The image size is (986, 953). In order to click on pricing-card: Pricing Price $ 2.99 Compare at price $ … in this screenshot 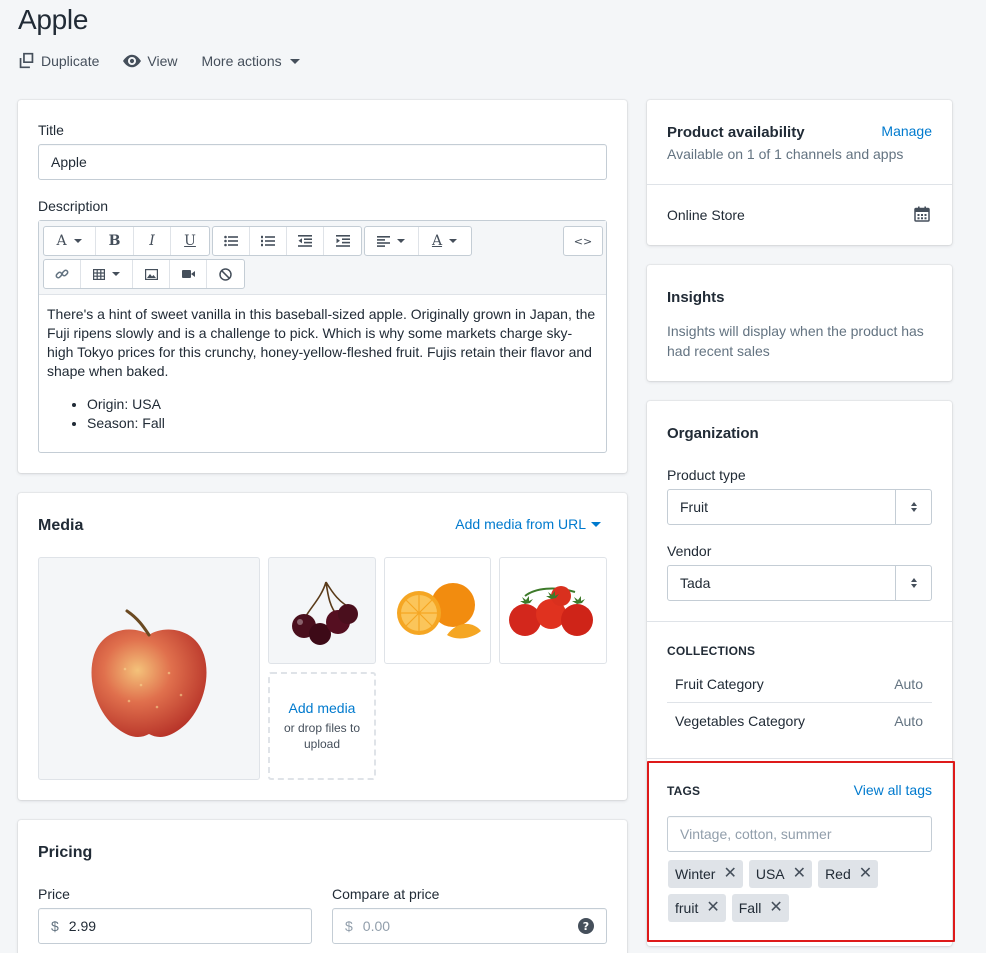, I will do `click(322, 886)`.